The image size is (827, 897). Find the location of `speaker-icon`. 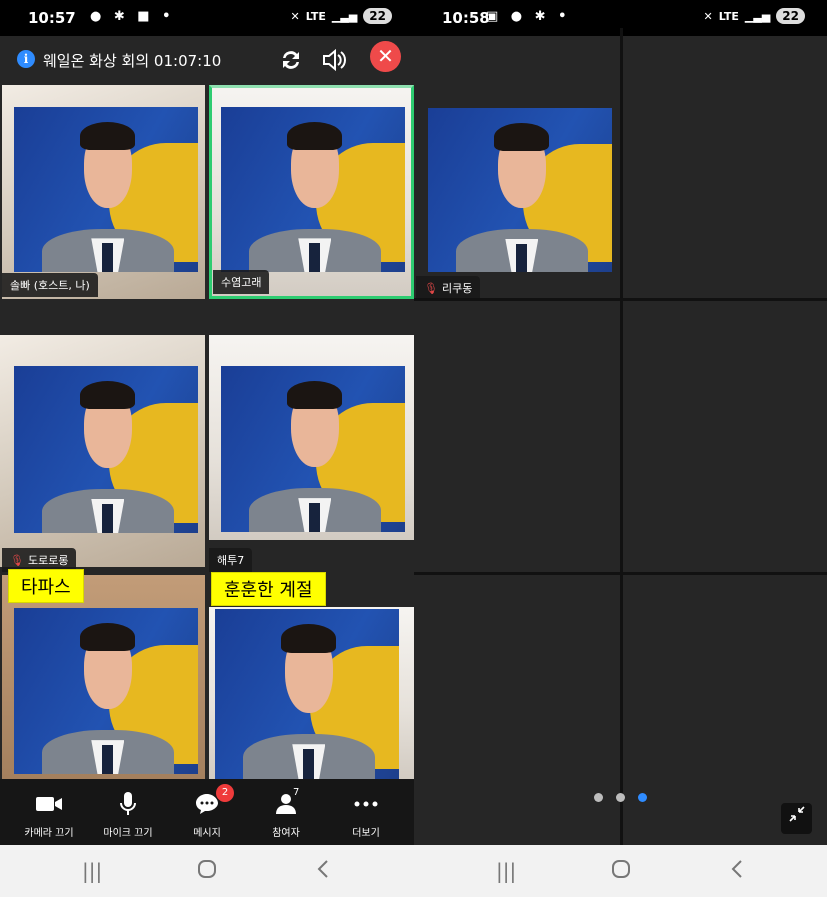

speaker-icon is located at coordinates (334, 60).